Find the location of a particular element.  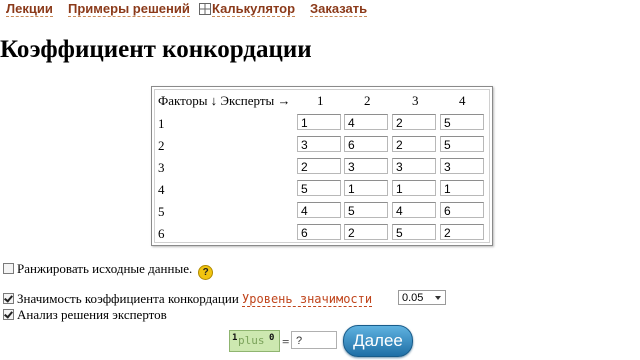

factor-label-4: 4 is located at coordinates (161, 189).